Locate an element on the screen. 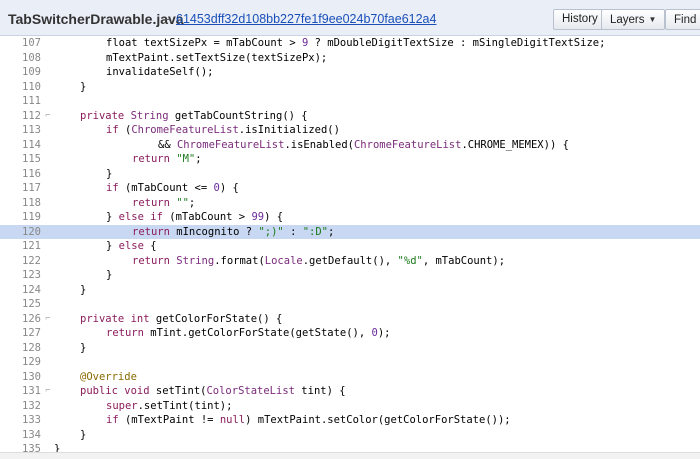  code-token: "%d" is located at coordinates (410, 260).